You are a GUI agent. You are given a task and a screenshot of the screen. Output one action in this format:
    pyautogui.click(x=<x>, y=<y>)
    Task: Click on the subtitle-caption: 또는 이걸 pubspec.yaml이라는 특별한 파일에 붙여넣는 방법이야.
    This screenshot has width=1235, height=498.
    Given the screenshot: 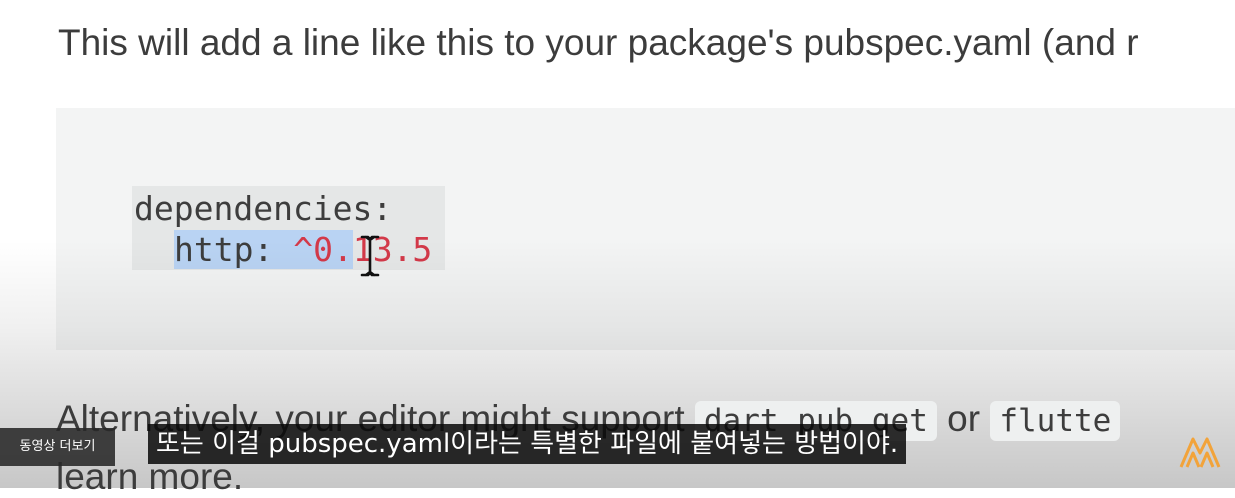 What is the action you would take?
    pyautogui.click(x=527, y=444)
    